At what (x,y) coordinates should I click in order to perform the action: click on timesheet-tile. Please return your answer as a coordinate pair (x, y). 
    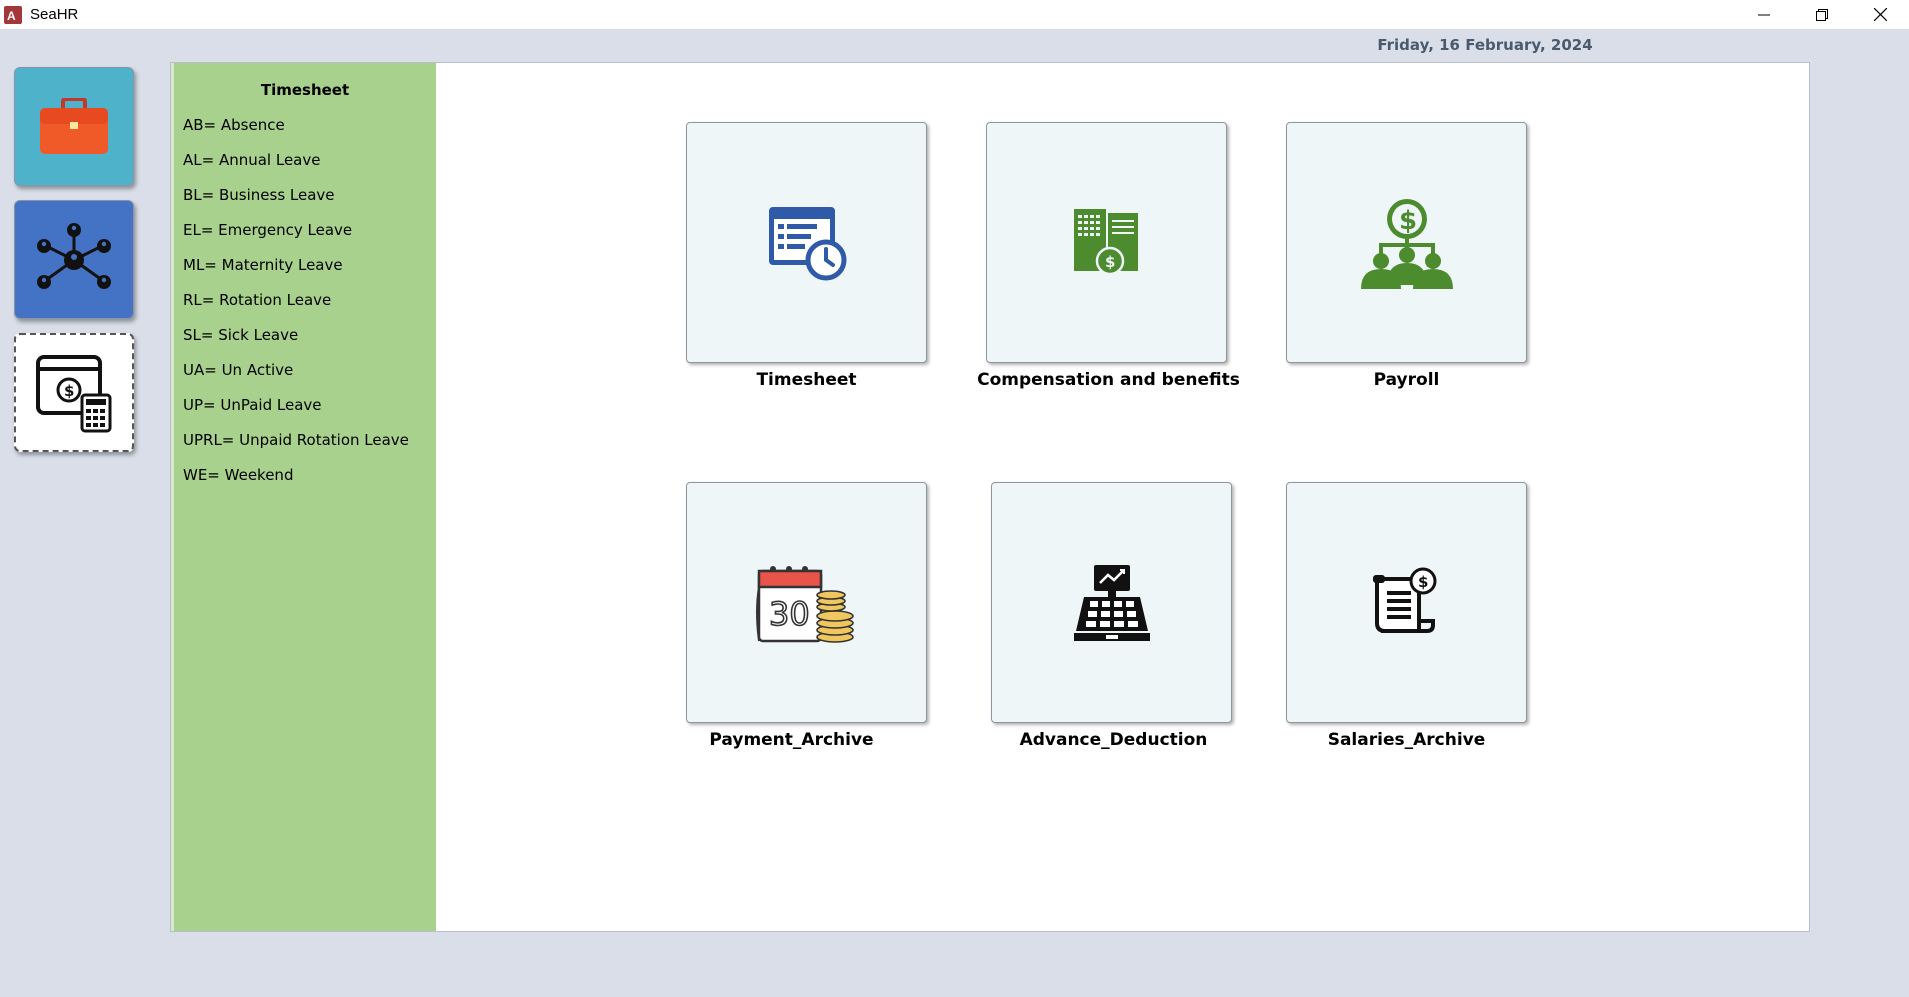
    Looking at the image, I should click on (806, 242).